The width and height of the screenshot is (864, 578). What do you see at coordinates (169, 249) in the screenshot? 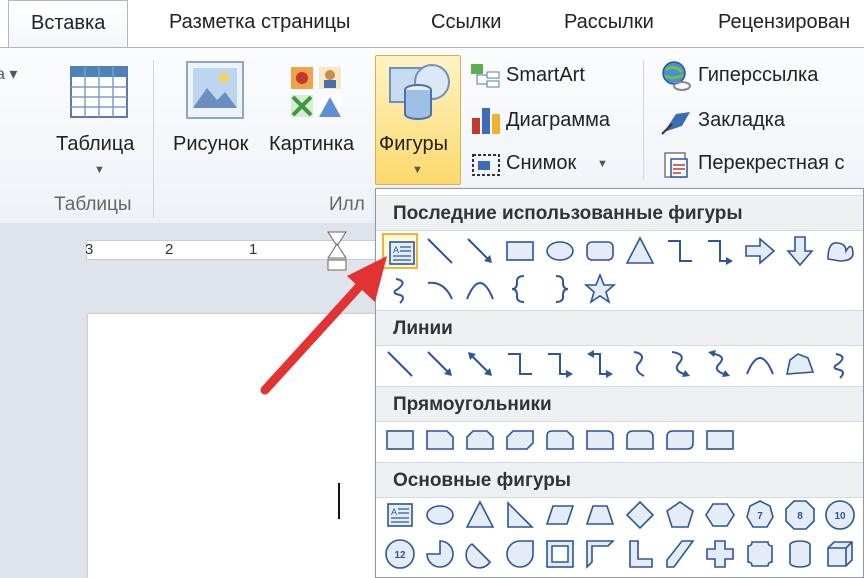
I see `ruler-number: 2` at bounding box center [169, 249].